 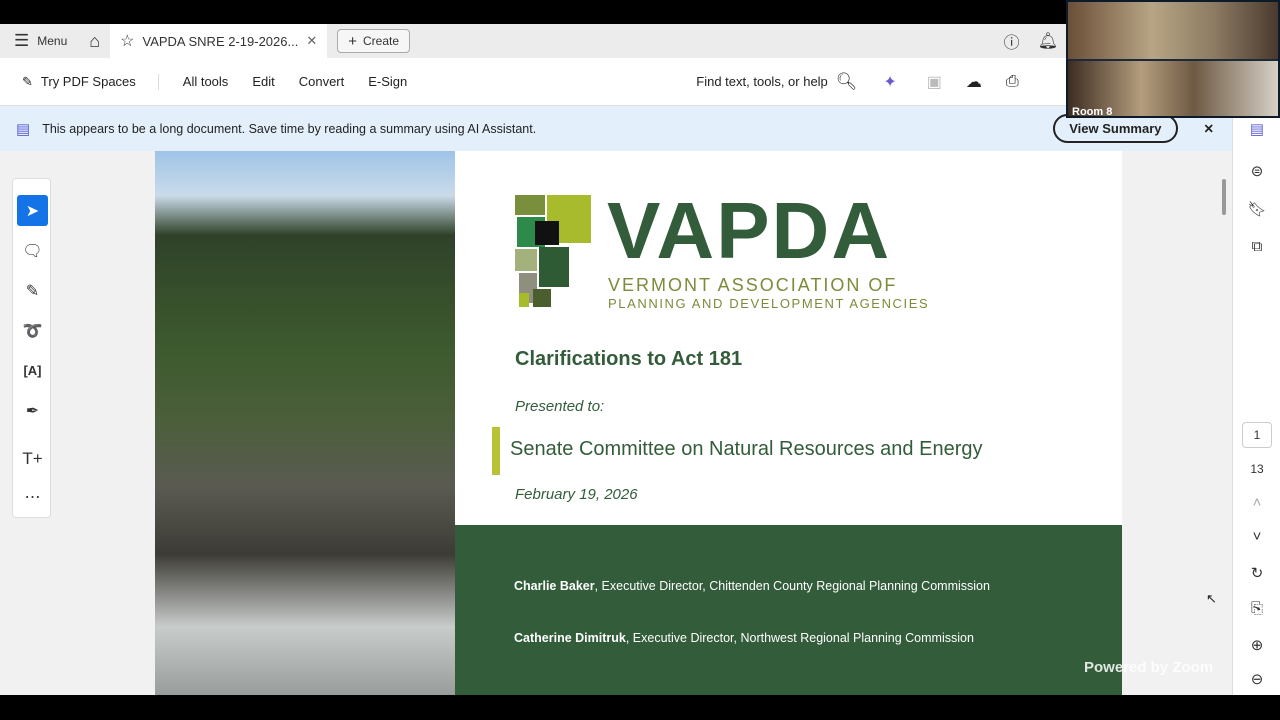 I want to click on star-icon: ☆, so click(x=127, y=41).